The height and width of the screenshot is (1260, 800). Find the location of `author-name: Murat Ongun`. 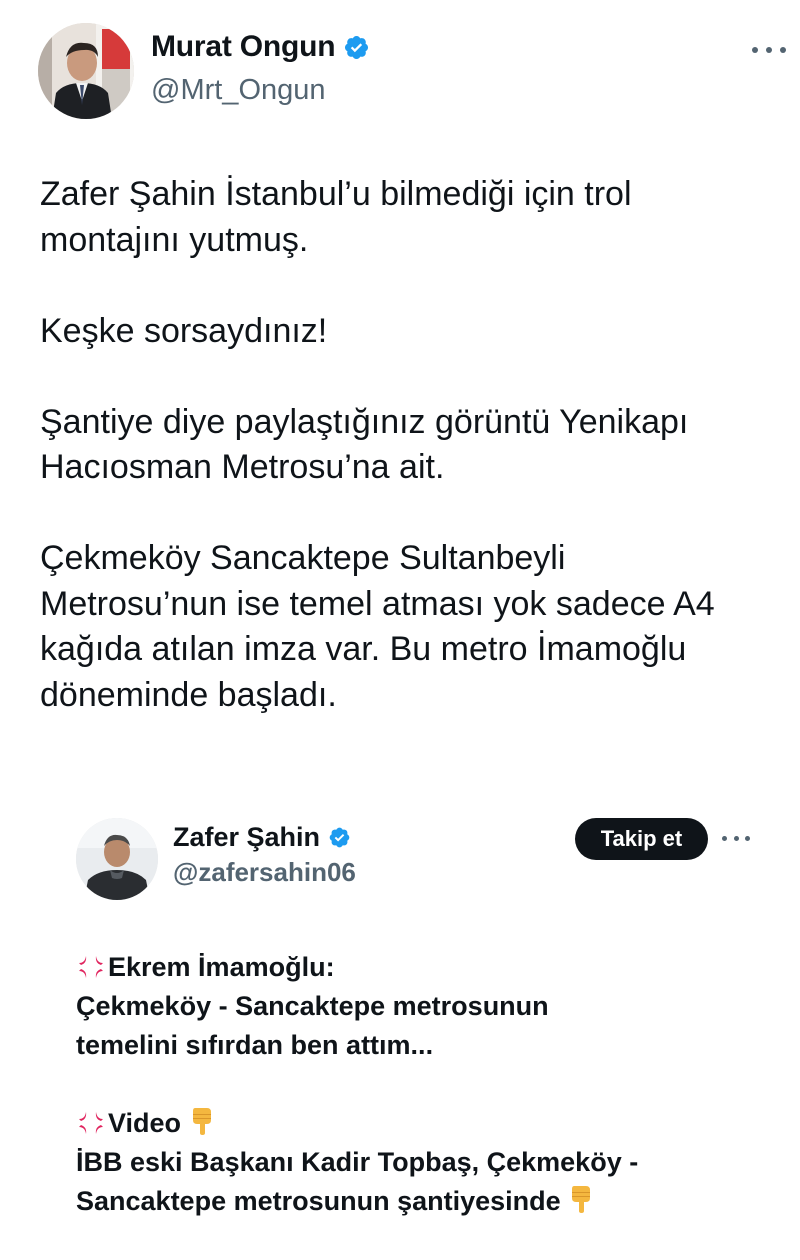

author-name: Murat Ongun is located at coordinates (243, 47).